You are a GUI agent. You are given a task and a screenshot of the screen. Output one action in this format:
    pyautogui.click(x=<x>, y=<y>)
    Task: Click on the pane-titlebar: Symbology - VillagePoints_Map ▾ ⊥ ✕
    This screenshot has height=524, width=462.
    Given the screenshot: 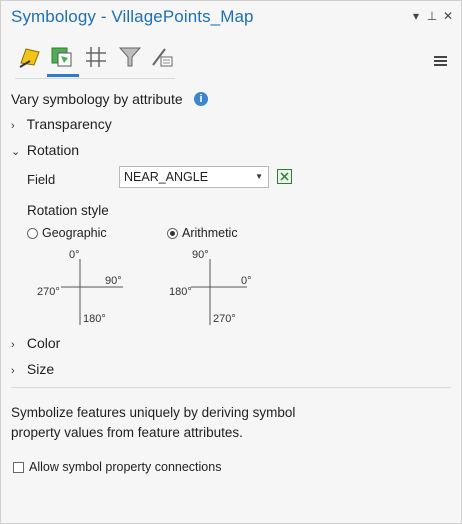 What is the action you would take?
    pyautogui.click(x=231, y=18)
    